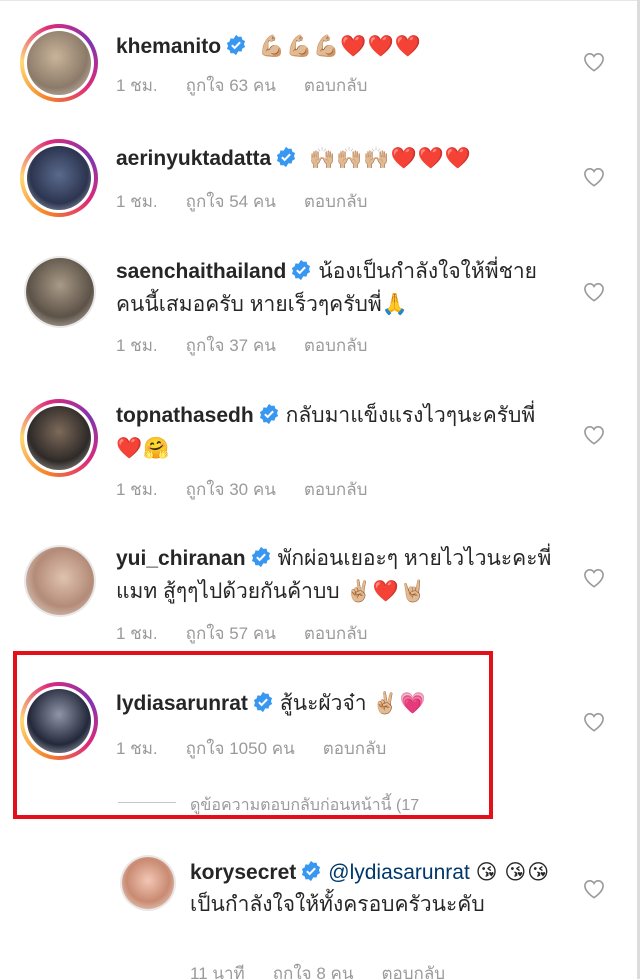 The width and height of the screenshot is (640, 979). I want to click on username: saenchaithailand, so click(201, 271).